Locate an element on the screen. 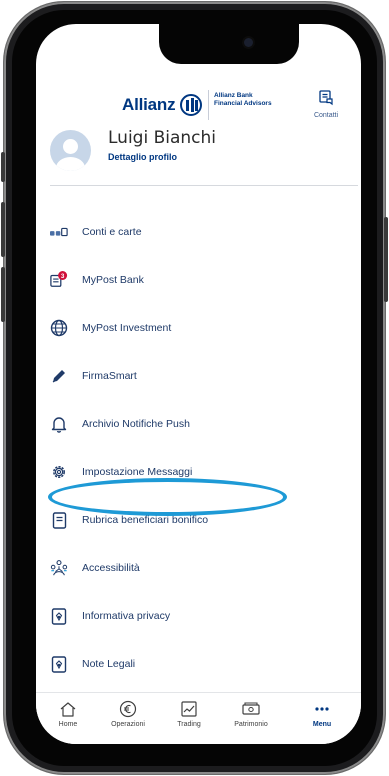  tab-label: Operazioni is located at coordinates (128, 724).